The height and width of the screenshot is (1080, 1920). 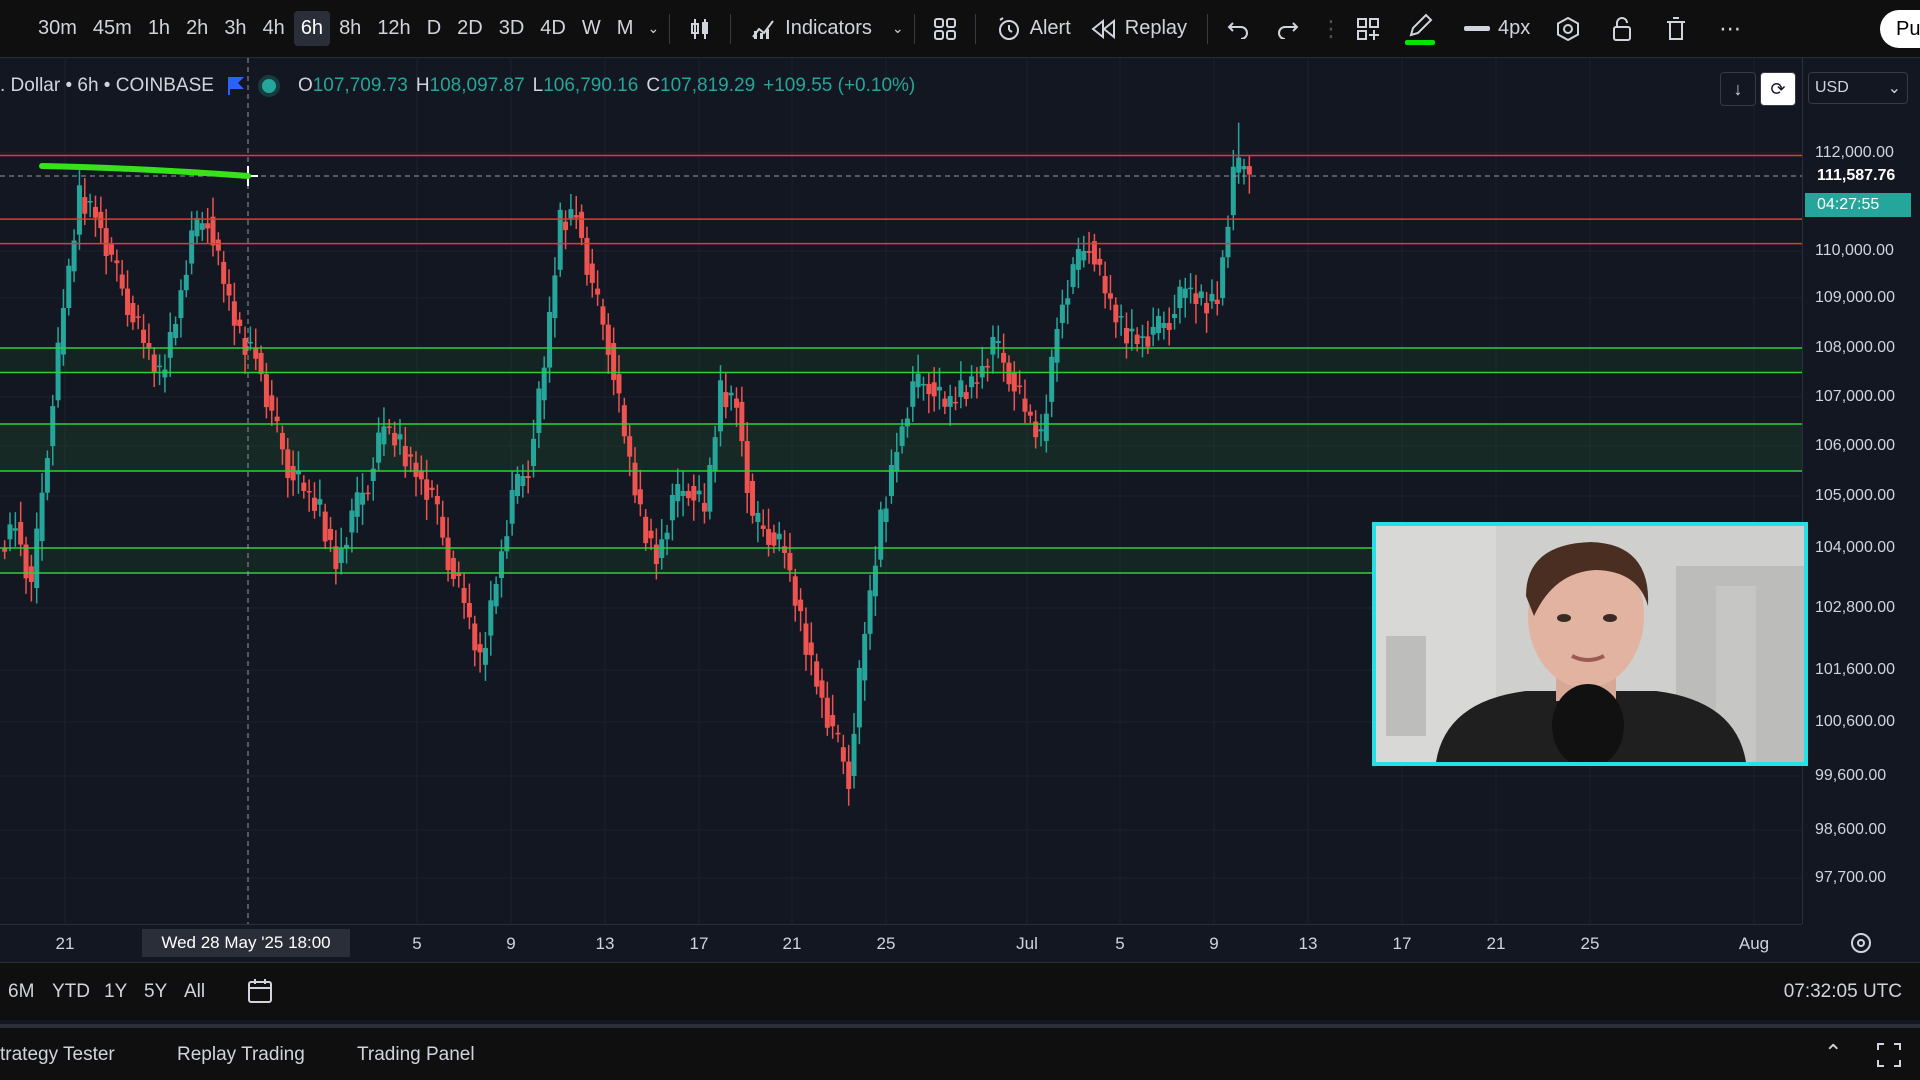 I want to click on timeframe-m: M, so click(x=625, y=28).